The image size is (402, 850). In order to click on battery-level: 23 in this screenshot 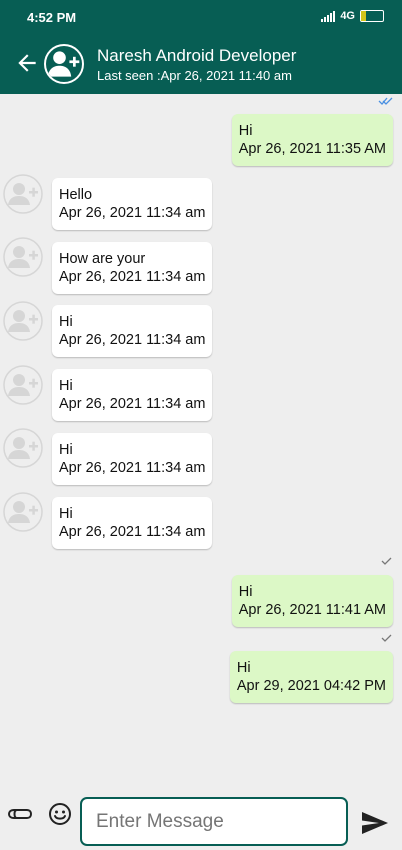, I will do `click(372, 15)`.